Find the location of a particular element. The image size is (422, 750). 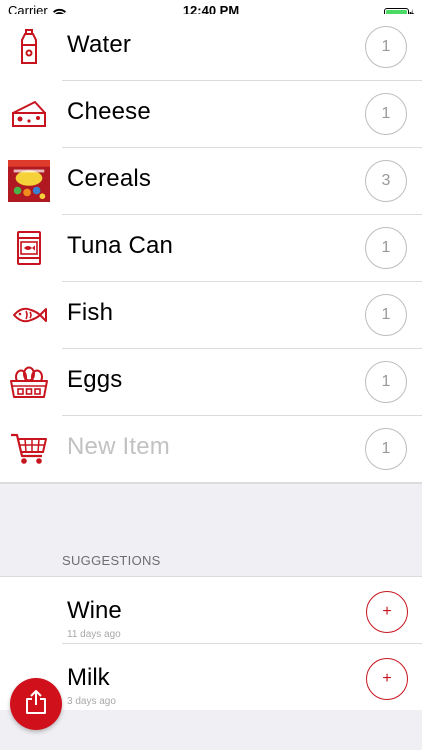

item-name: Cereals is located at coordinates (109, 179).